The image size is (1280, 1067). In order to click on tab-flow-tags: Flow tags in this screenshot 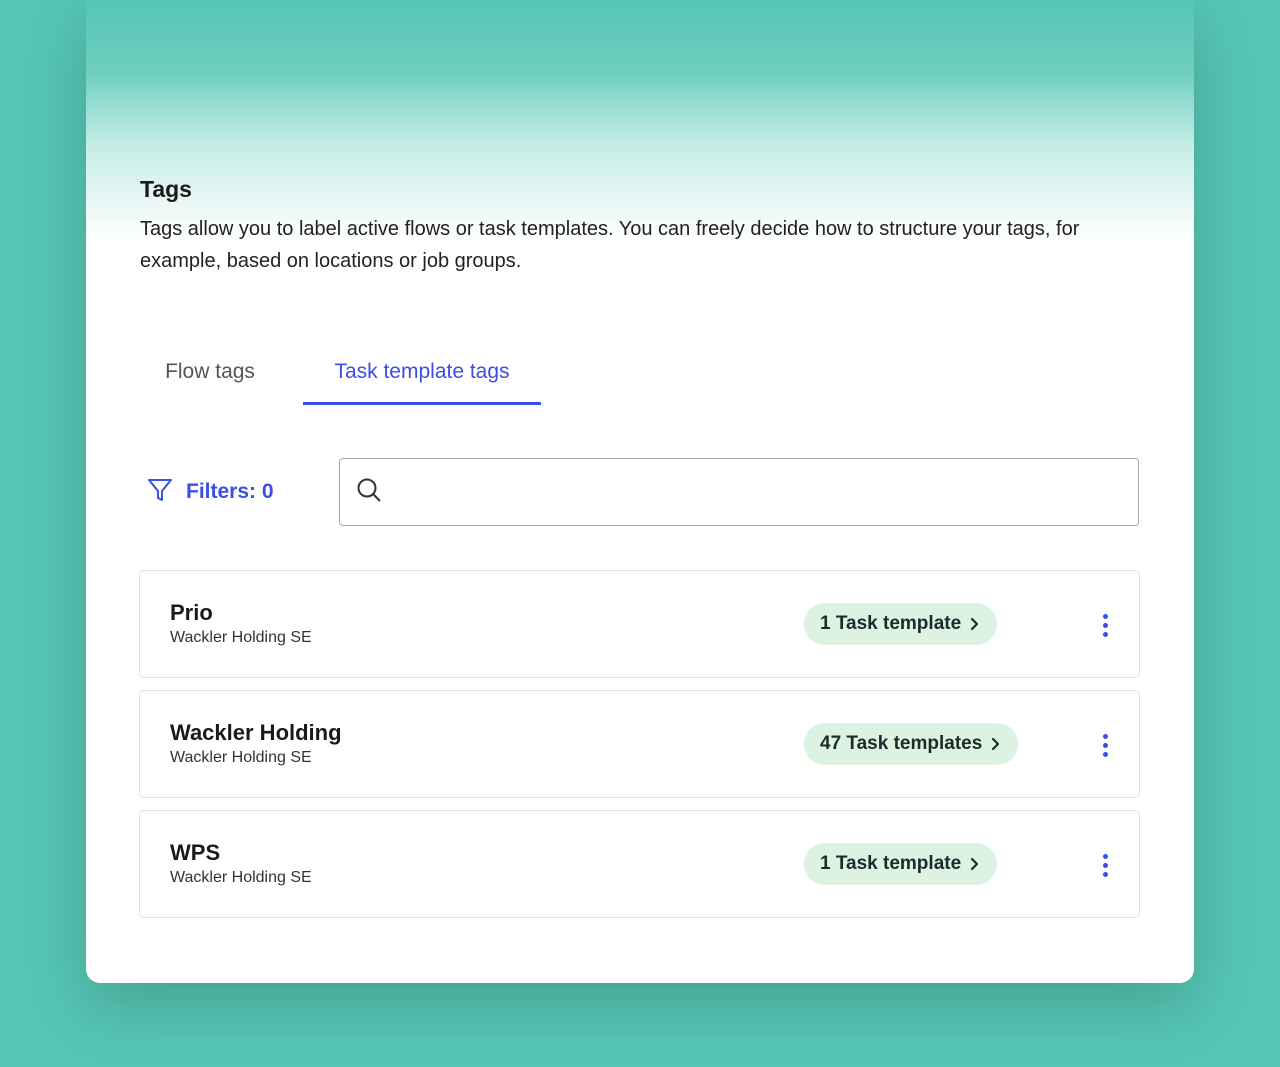, I will do `click(210, 376)`.